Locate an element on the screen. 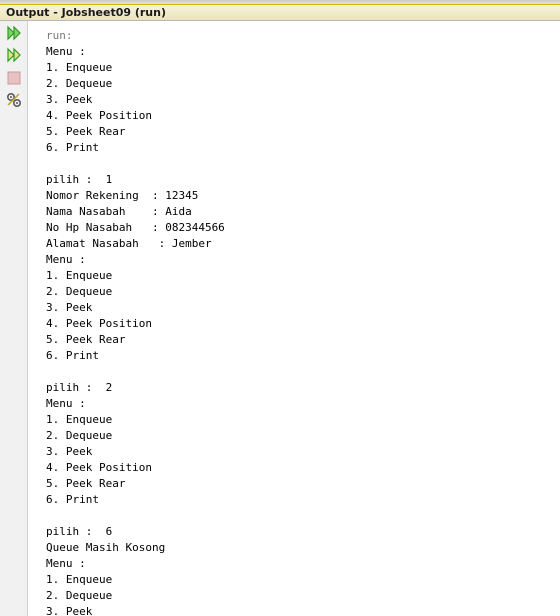 The image size is (560, 616). output-window-title: Output - Jobsheet09 (run) is located at coordinates (86, 12).